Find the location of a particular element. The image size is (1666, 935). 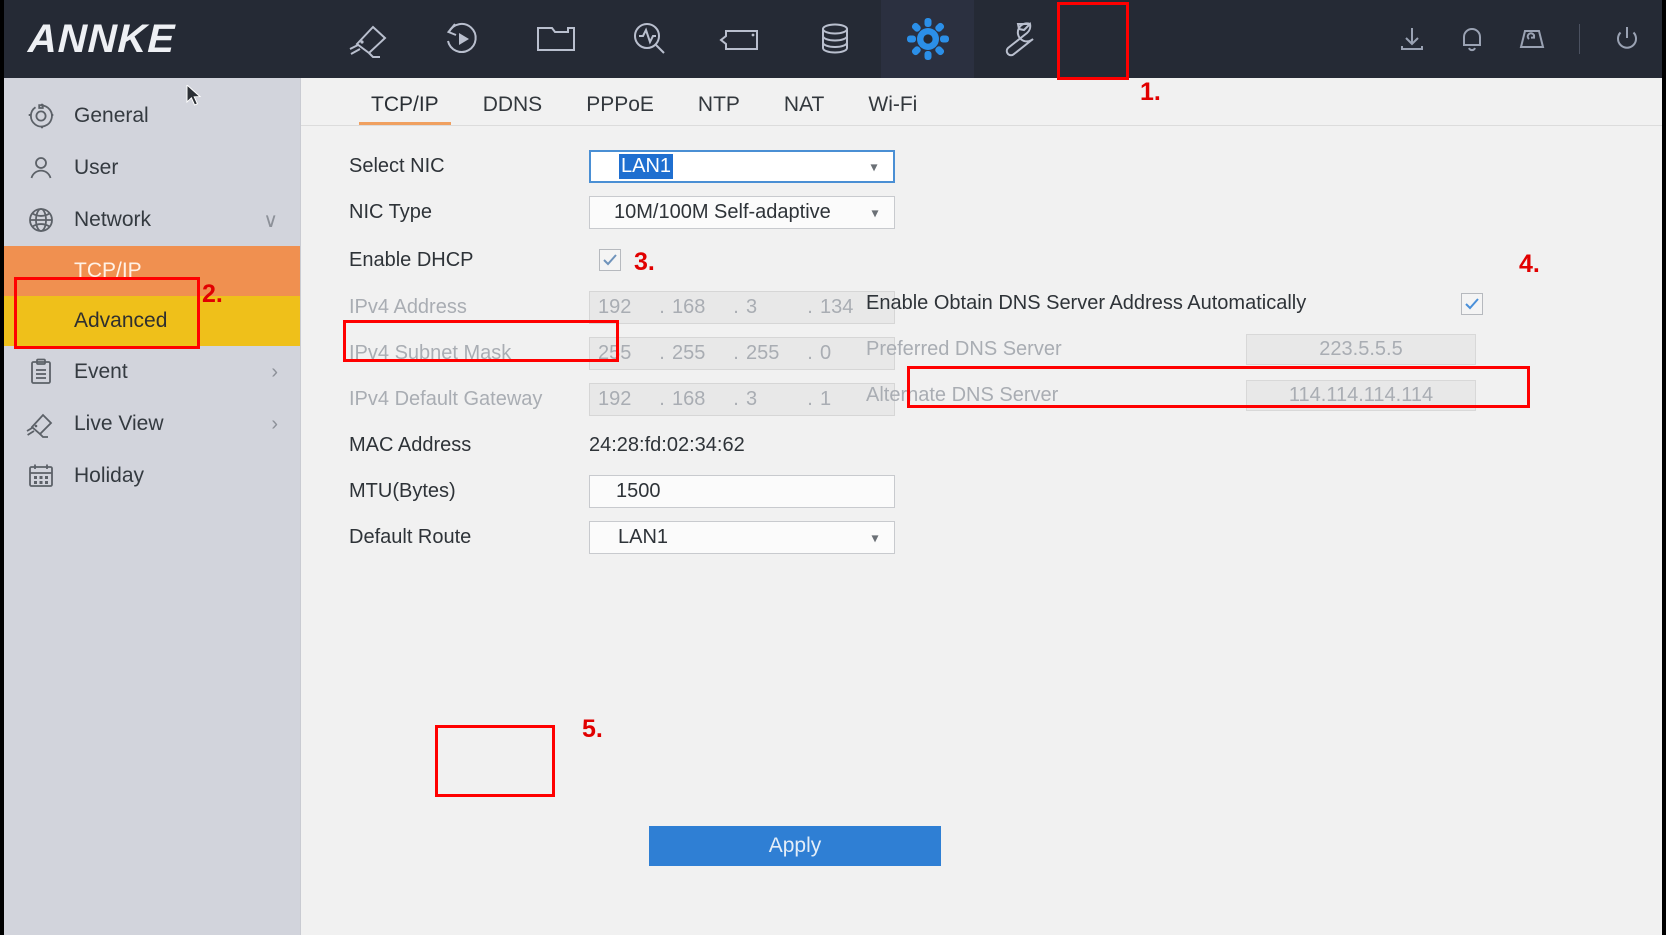

dns-auto-checkbox is located at coordinates (1472, 303).